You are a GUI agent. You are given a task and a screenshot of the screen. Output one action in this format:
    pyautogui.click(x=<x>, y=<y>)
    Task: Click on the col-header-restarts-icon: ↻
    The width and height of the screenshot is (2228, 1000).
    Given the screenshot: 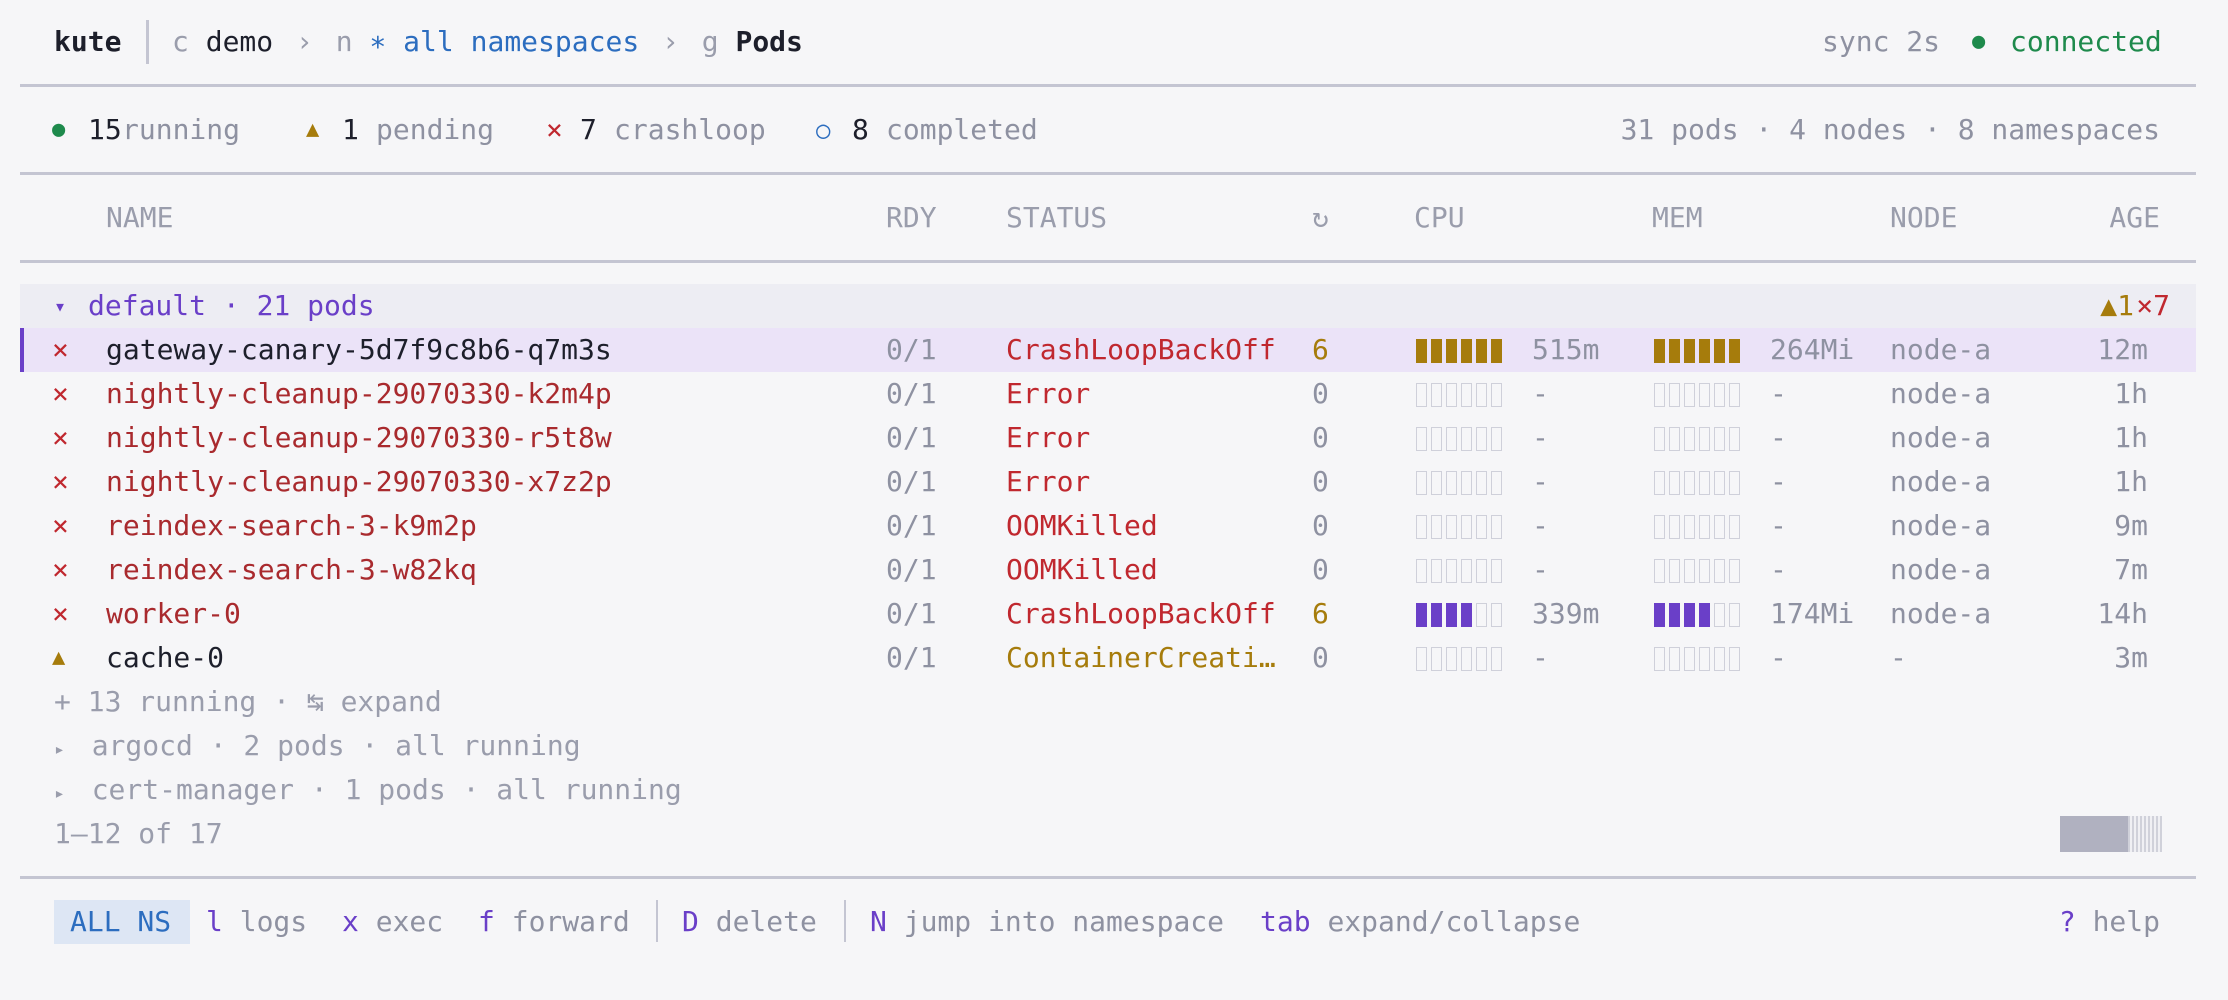 What is the action you would take?
    pyautogui.click(x=1320, y=218)
    